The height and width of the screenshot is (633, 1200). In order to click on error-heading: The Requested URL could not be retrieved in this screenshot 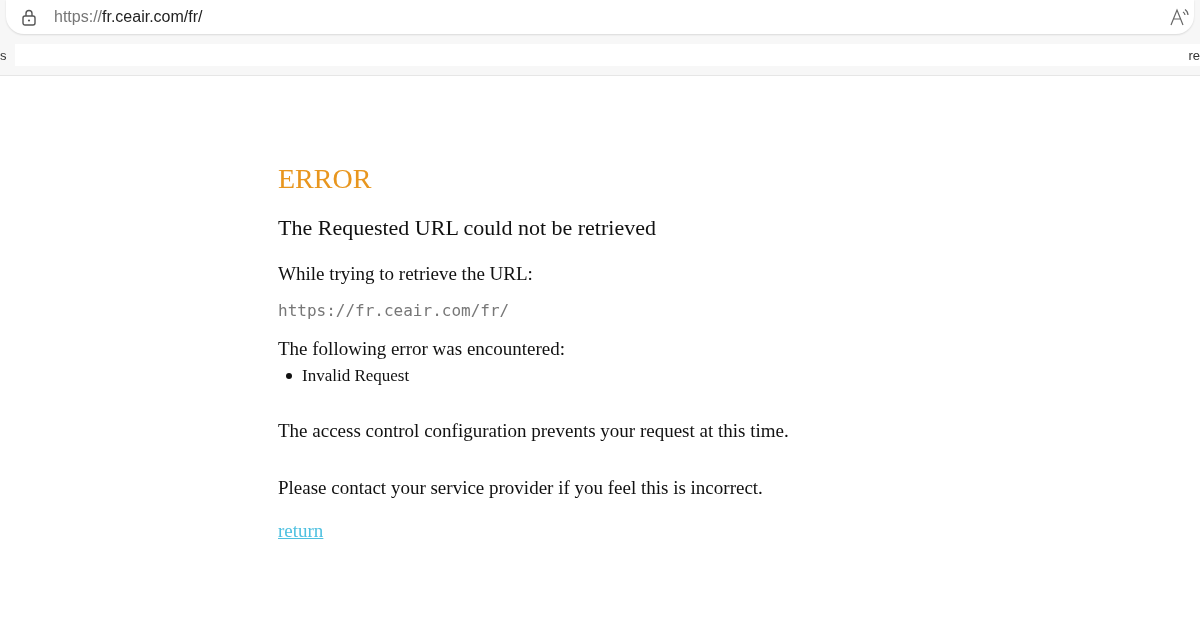, I will do `click(467, 228)`.